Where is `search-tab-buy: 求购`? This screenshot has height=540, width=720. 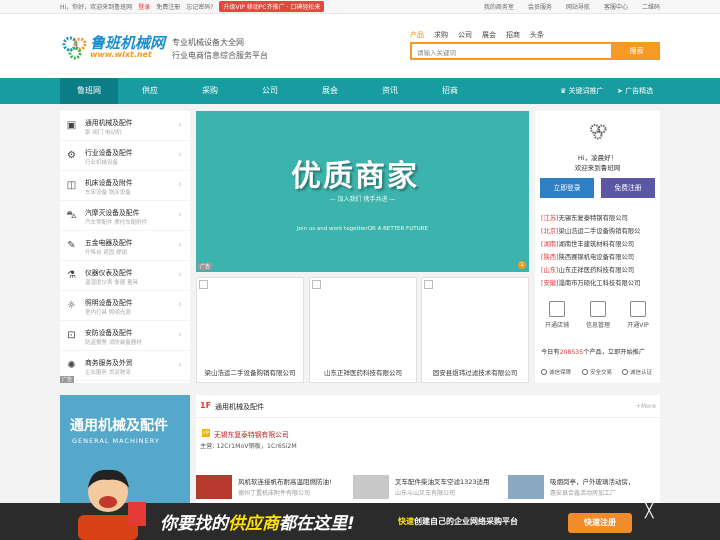
search-tab-buy: 求购 is located at coordinates (441, 35).